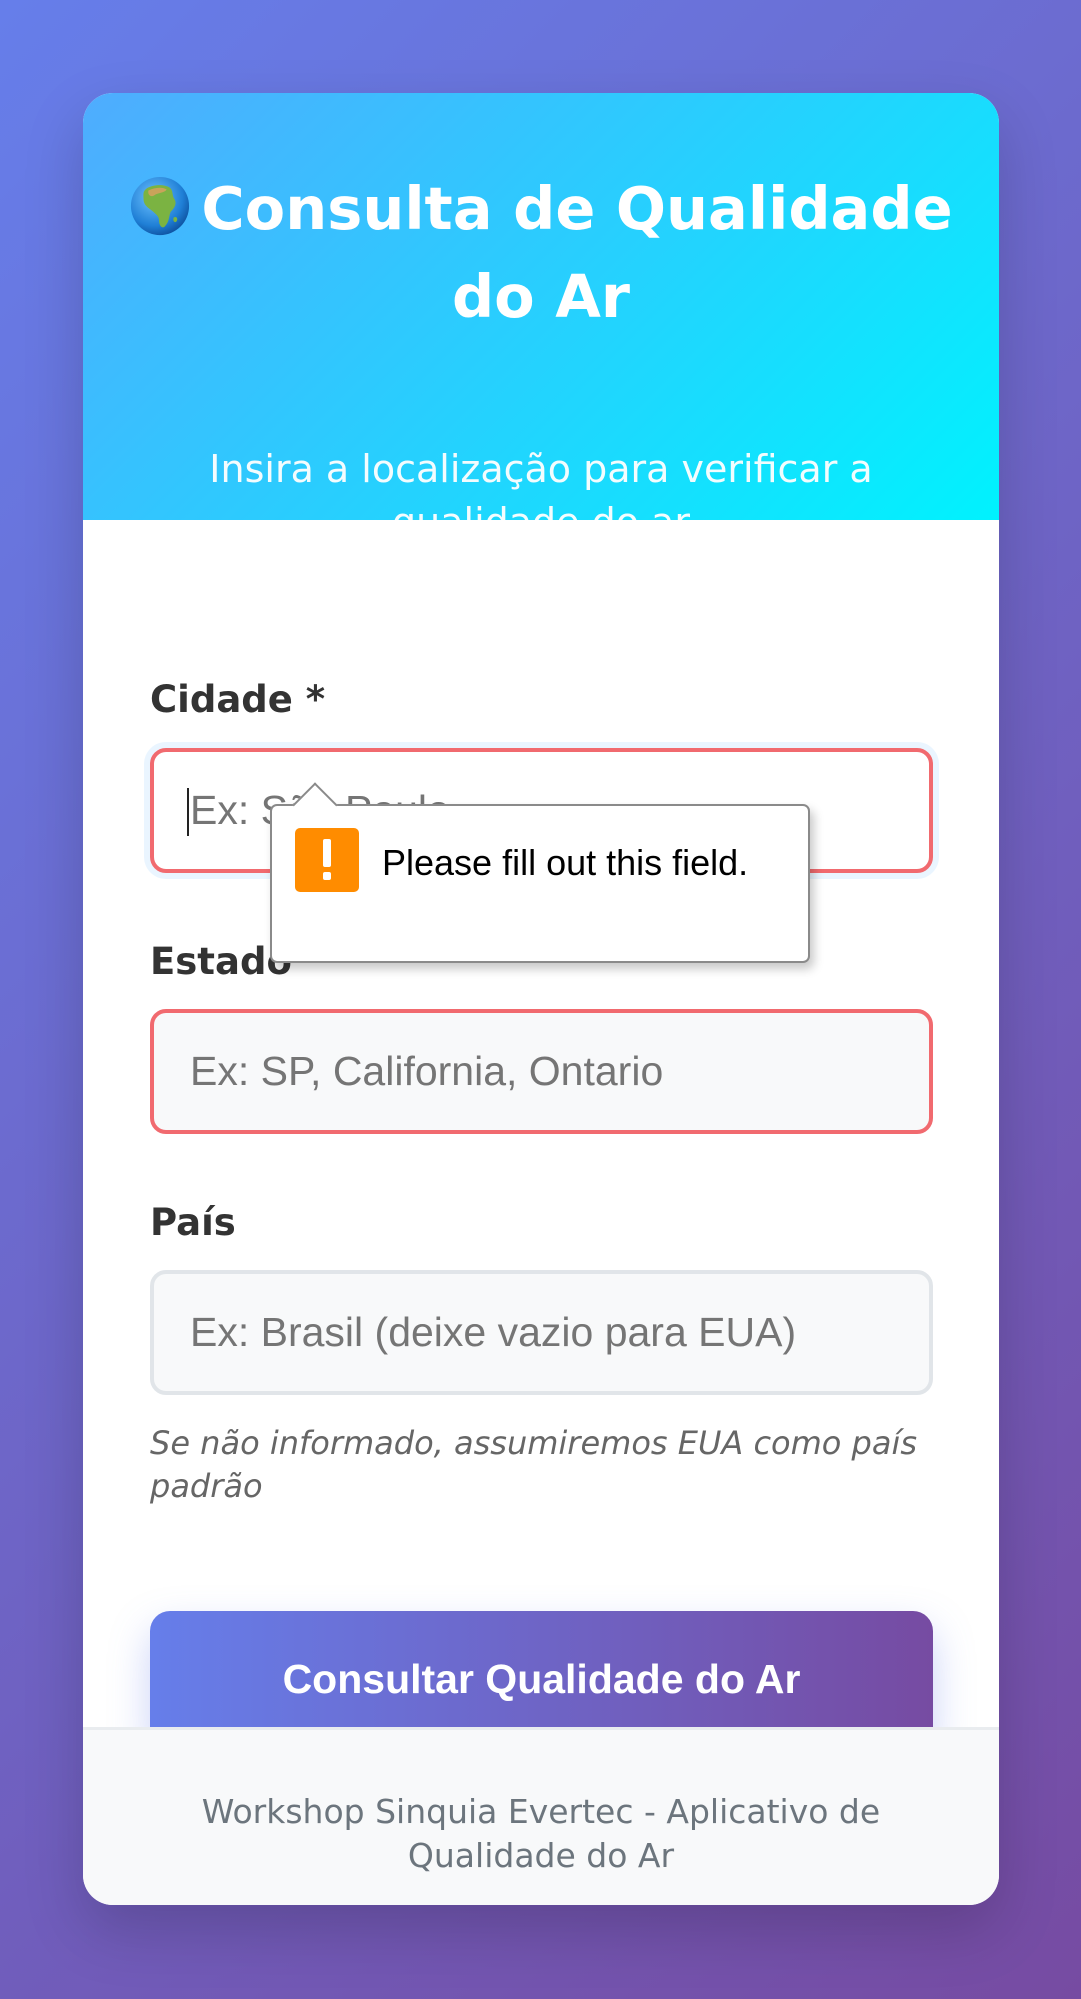 Image resolution: width=1081 pixels, height=1999 pixels. I want to click on validation-message: Please fill out this field., so click(565, 862).